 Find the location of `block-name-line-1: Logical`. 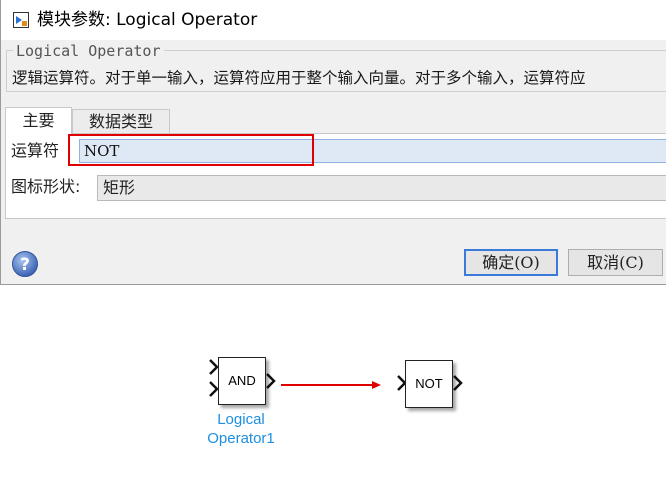

block-name-line-1: Logical is located at coordinates (241, 419).